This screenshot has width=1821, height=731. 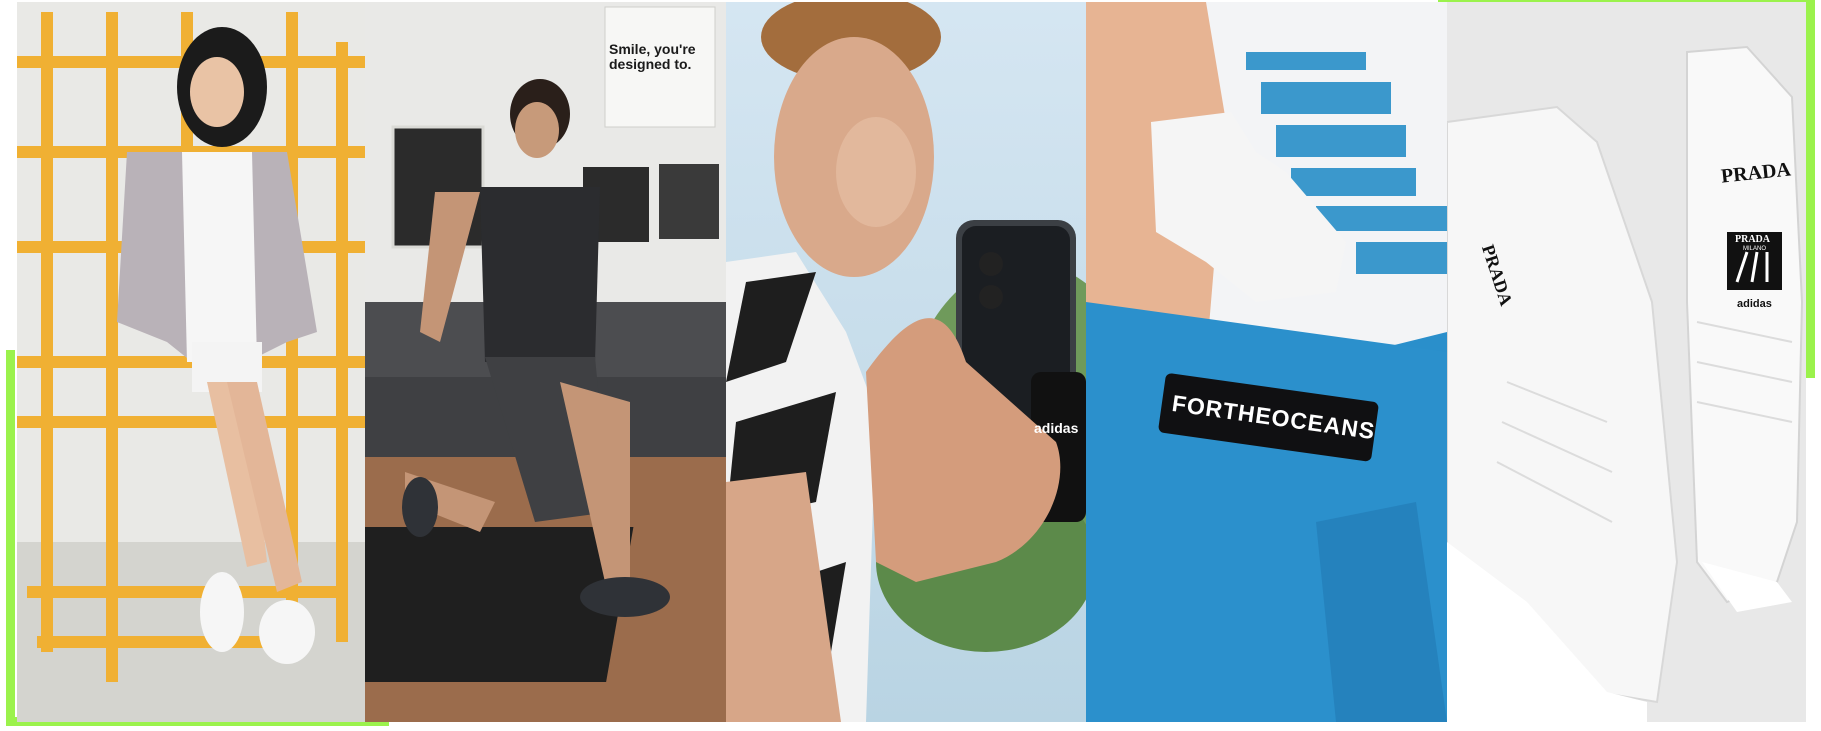 I want to click on adidas-label: adidas, so click(x=1754, y=304).